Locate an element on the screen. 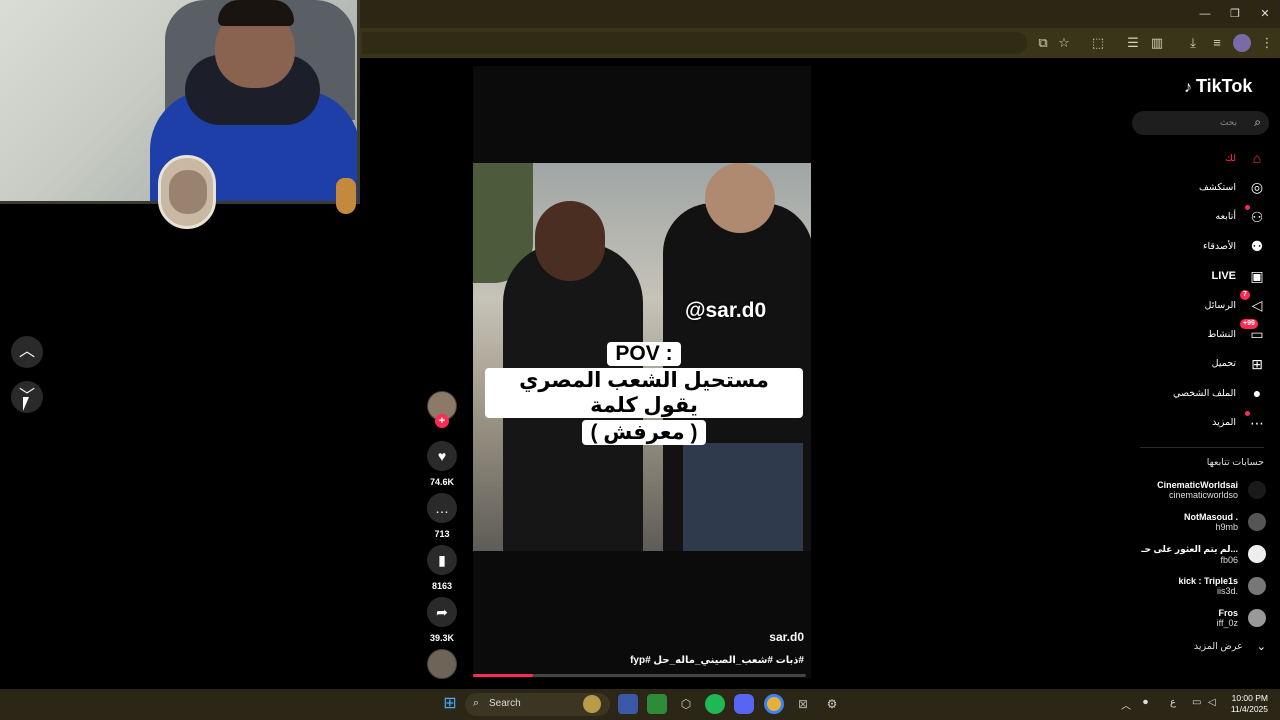 The image size is (1280, 720). following-account: NotMasoud . h9mb is located at coordinates (1191, 522).